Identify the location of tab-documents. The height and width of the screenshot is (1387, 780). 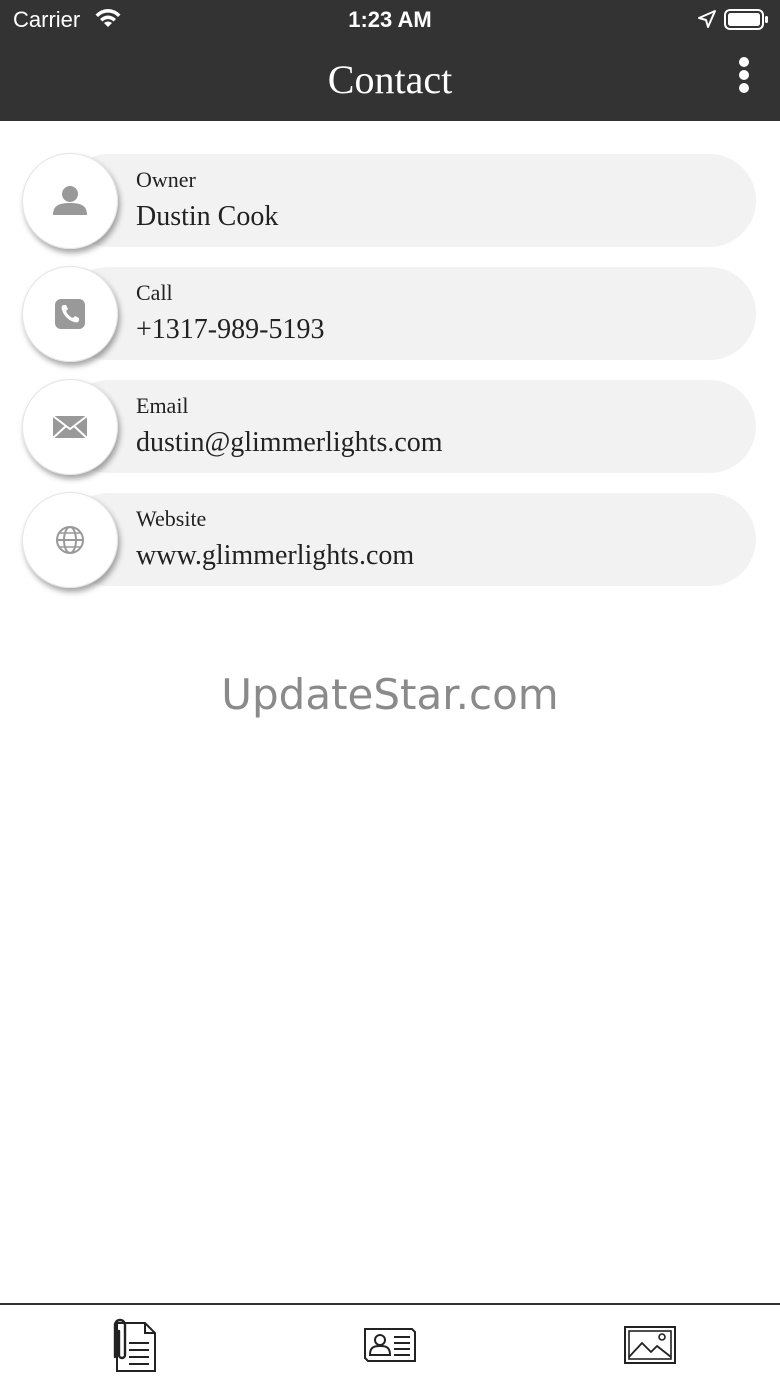
(131, 1345).